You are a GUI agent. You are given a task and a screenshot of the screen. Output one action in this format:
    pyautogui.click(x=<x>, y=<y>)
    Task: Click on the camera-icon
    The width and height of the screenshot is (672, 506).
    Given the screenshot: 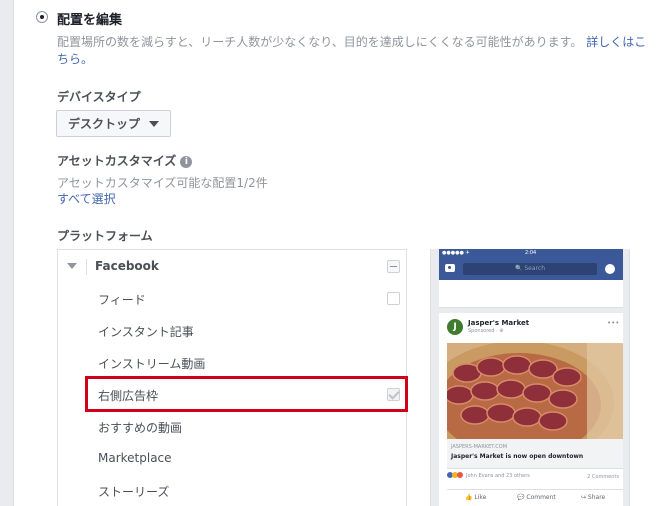 What is the action you would take?
    pyautogui.click(x=450, y=268)
    